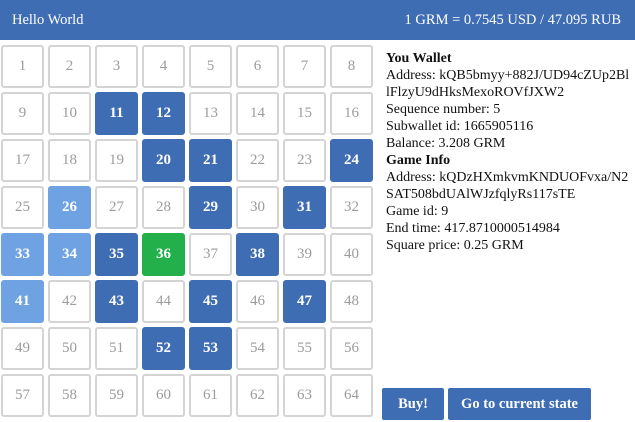  I want to click on wallet-heading: You Wallet, so click(419, 58).